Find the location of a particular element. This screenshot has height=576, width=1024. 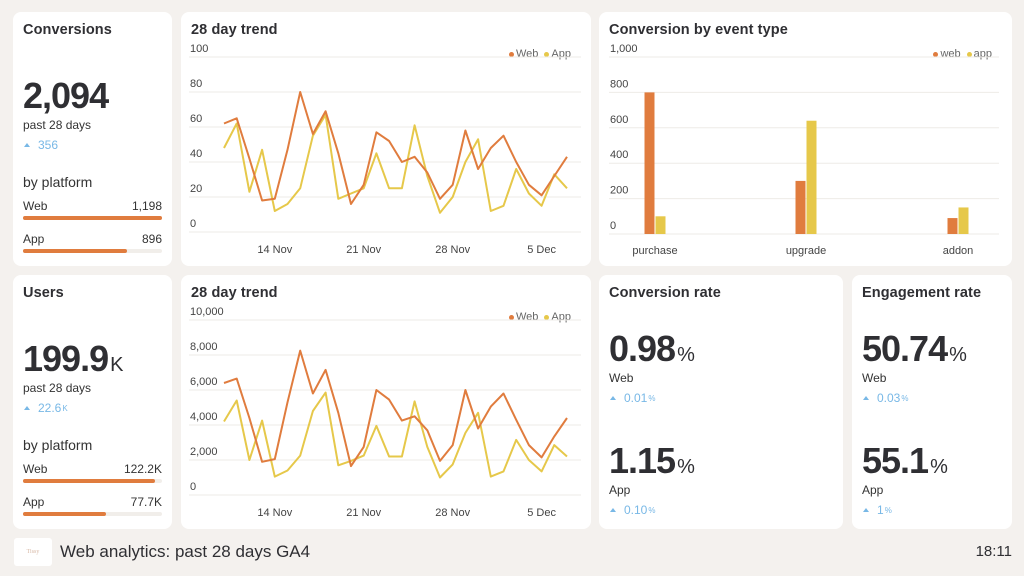

delta-indicator: 356 is located at coordinates (92, 145).